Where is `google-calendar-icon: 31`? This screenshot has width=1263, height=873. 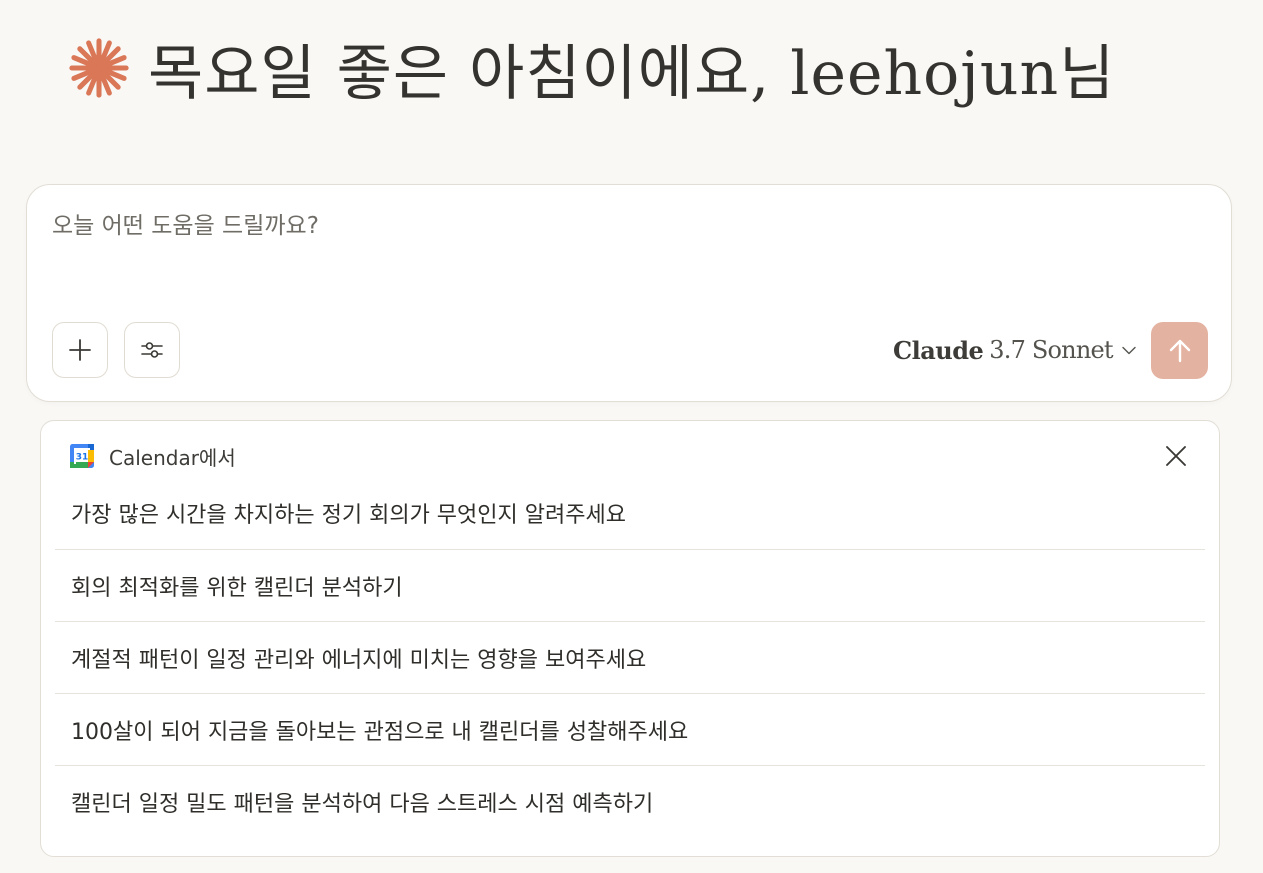 google-calendar-icon: 31 is located at coordinates (82, 456).